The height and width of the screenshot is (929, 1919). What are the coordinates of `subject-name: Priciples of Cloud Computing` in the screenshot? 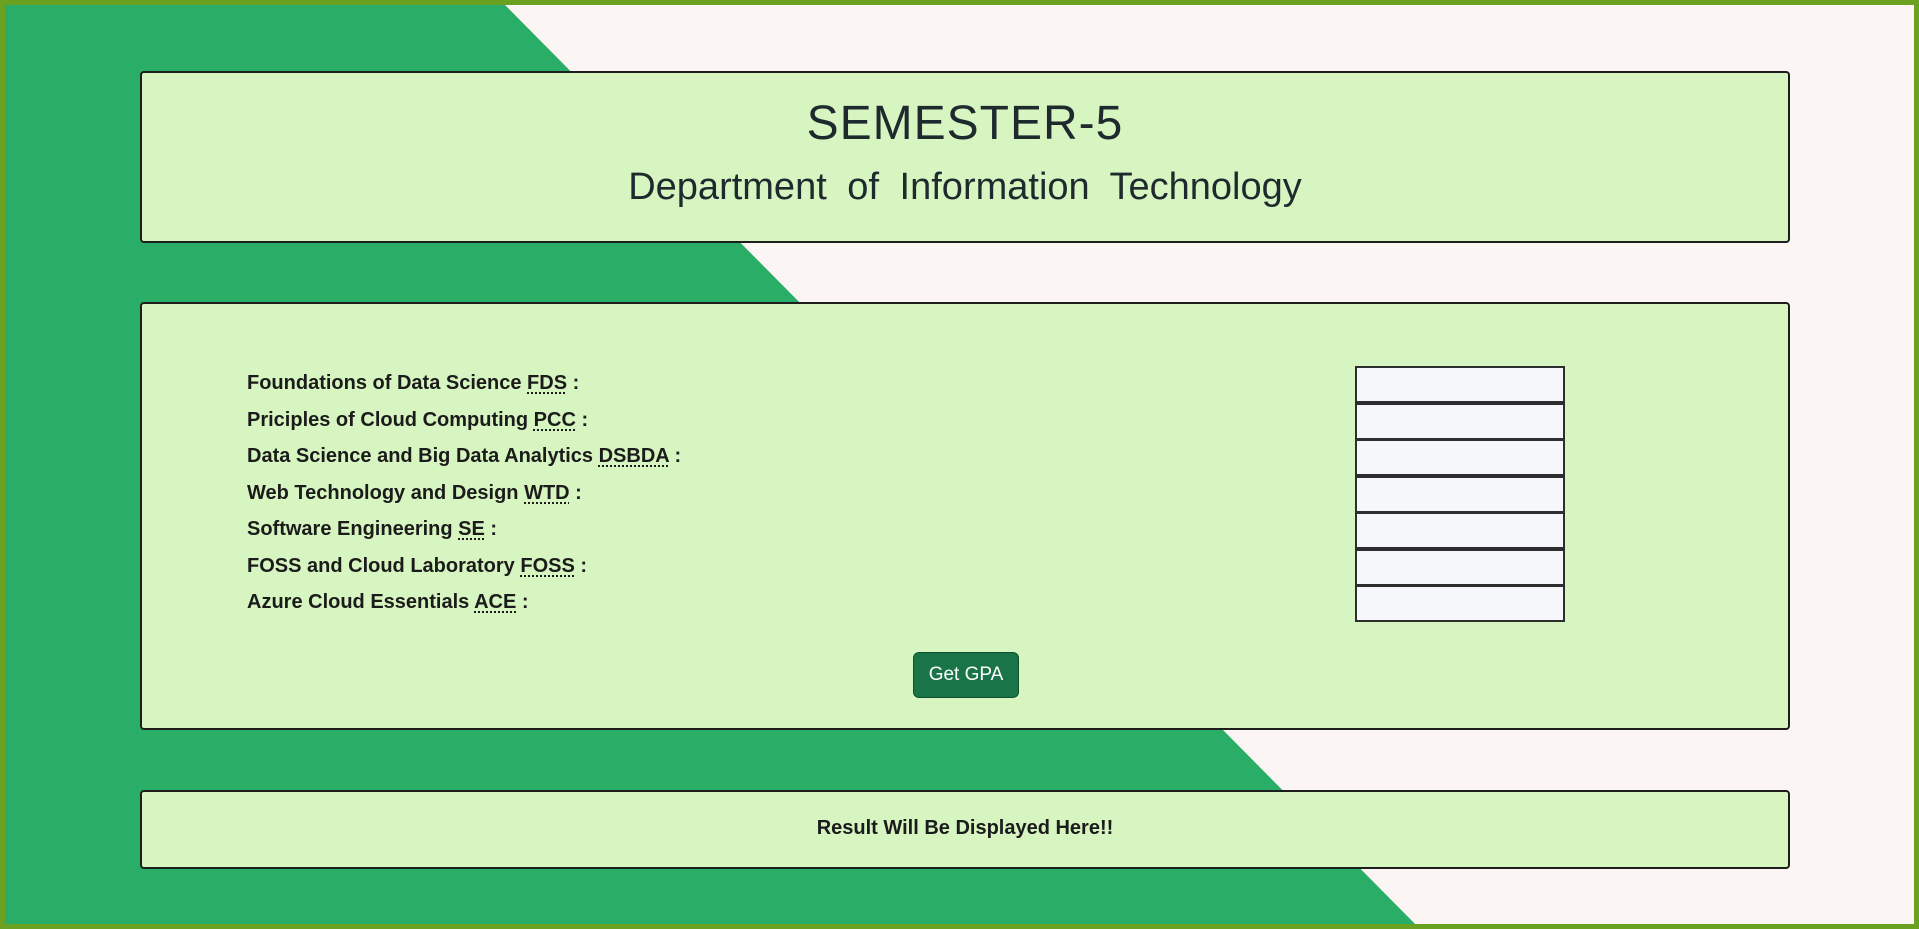 It's located at (388, 420).